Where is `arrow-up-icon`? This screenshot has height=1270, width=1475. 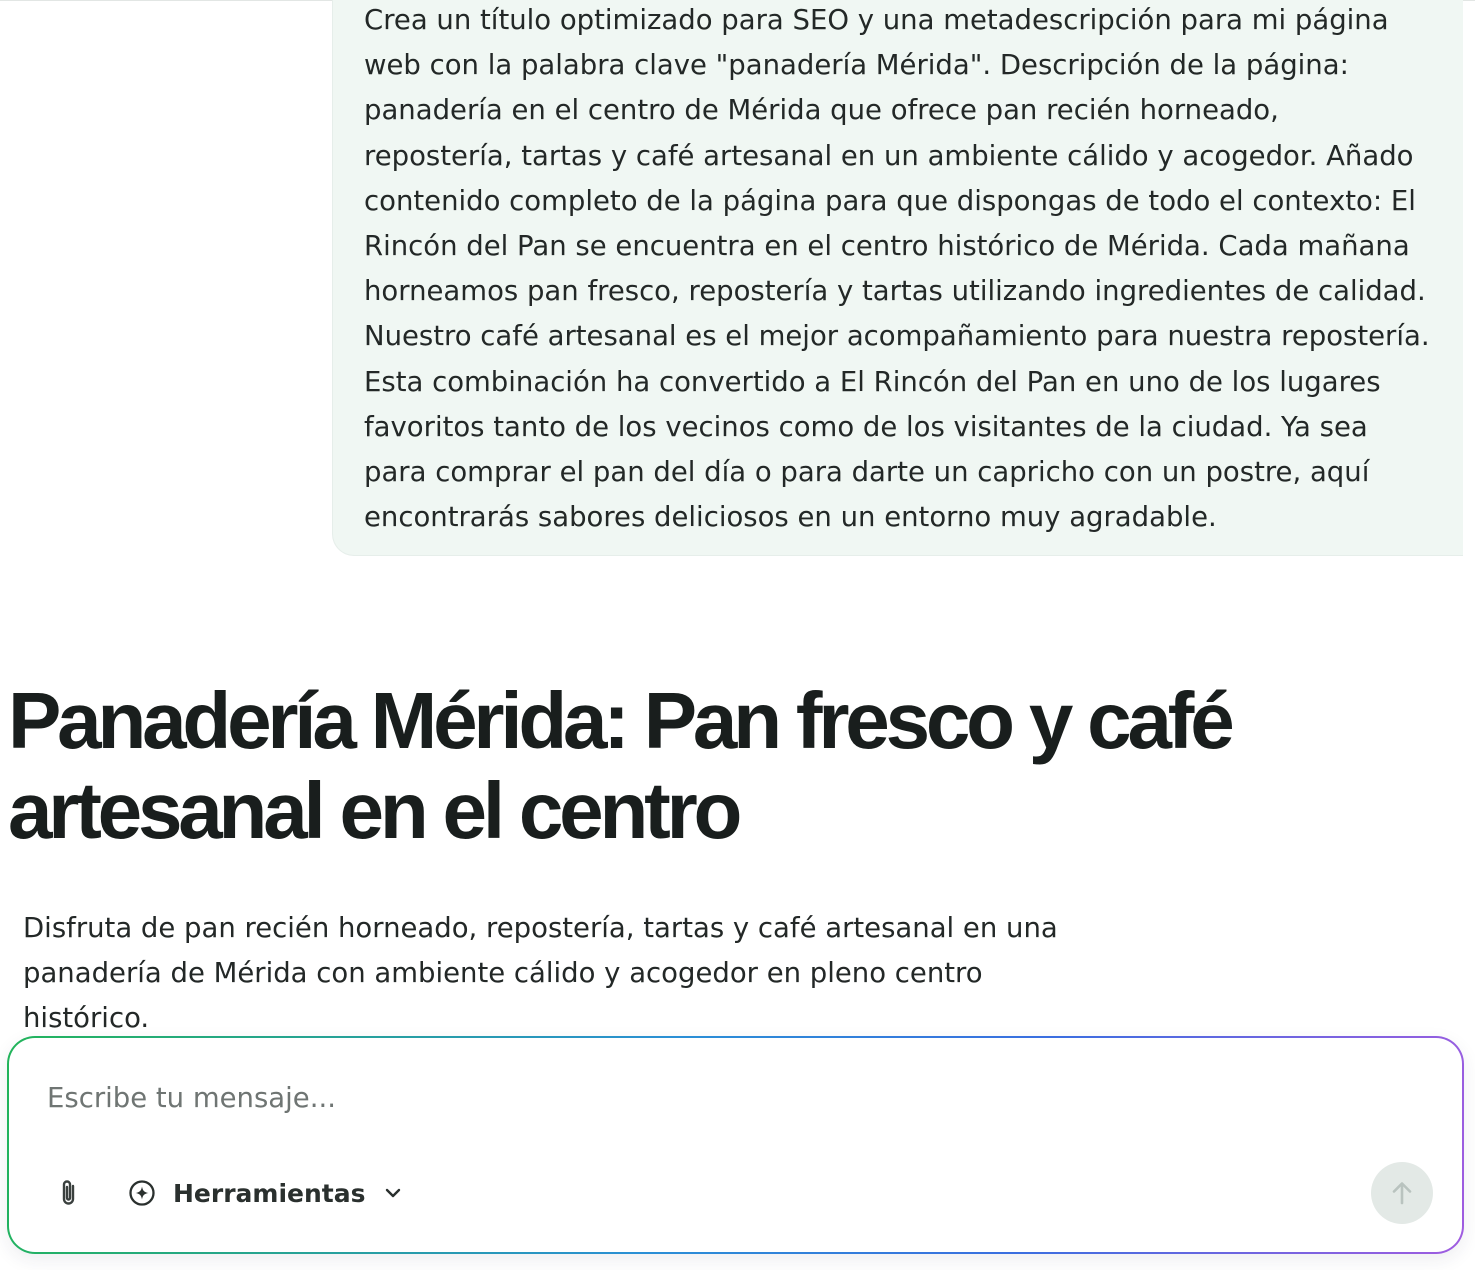
arrow-up-icon is located at coordinates (1402, 1193).